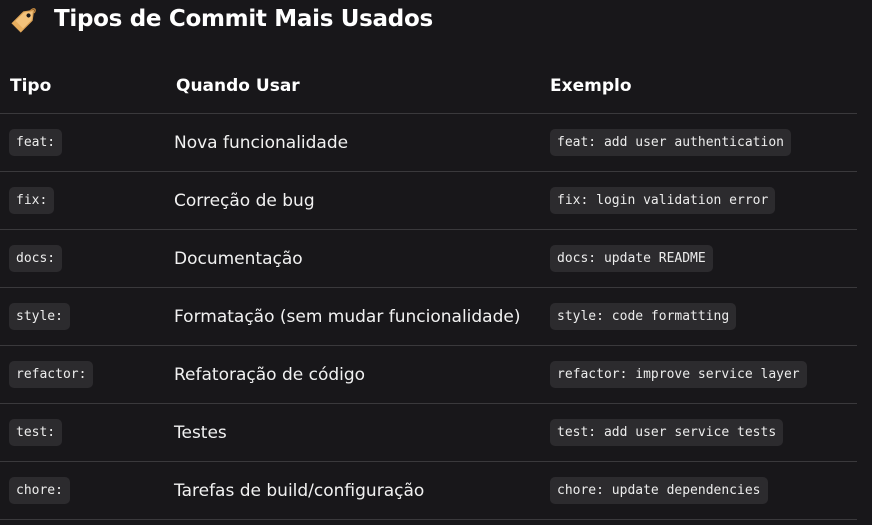  I want to click on when-to-use-text: Refatoração de código, so click(270, 374).